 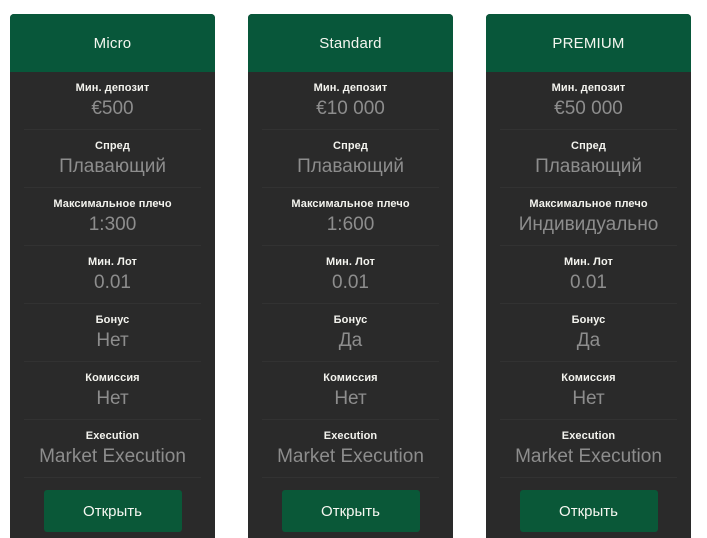 What do you see at coordinates (588, 108) in the screenshot?
I see `spec-value: €50 000` at bounding box center [588, 108].